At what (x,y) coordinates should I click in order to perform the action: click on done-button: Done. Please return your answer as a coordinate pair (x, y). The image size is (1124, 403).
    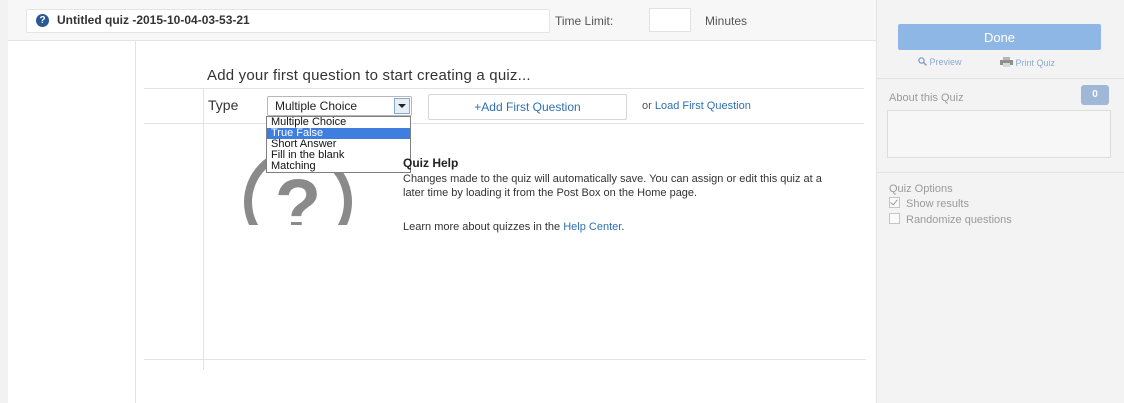
    Looking at the image, I should click on (999, 37).